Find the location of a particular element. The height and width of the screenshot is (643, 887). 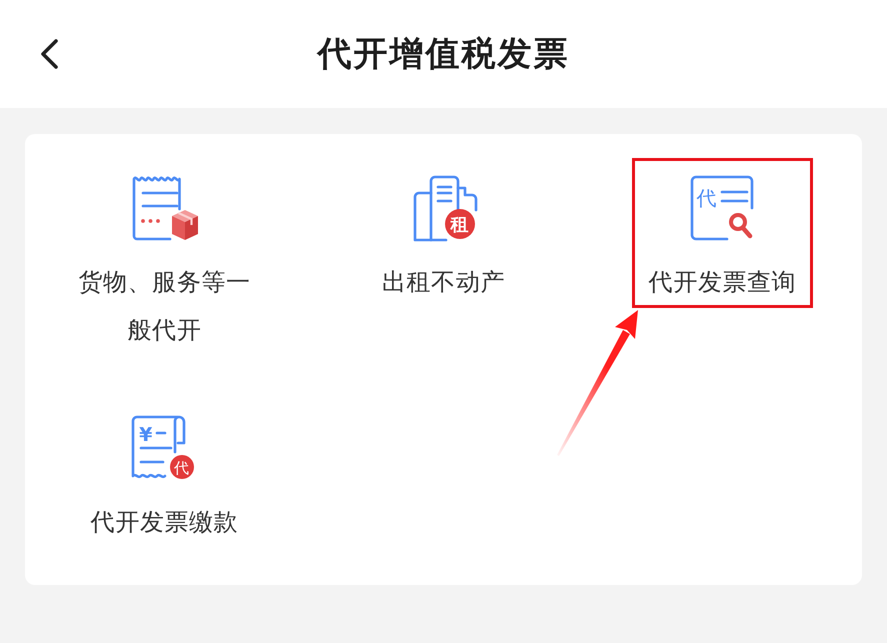

service-item: 租 出租不动产 is located at coordinates (443, 239).